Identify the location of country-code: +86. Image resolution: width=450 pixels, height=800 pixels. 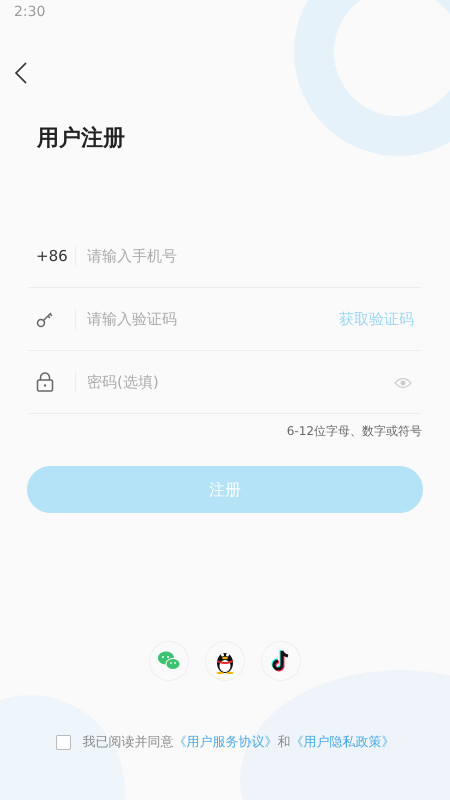
(52, 256).